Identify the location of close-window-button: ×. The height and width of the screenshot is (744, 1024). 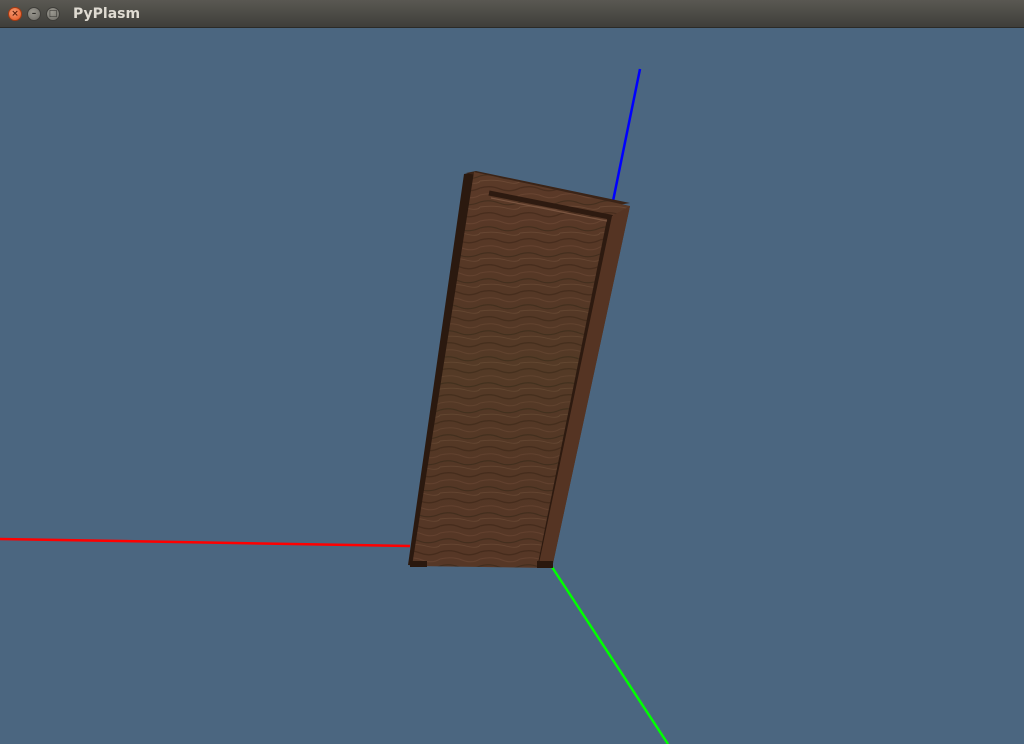
(15, 14).